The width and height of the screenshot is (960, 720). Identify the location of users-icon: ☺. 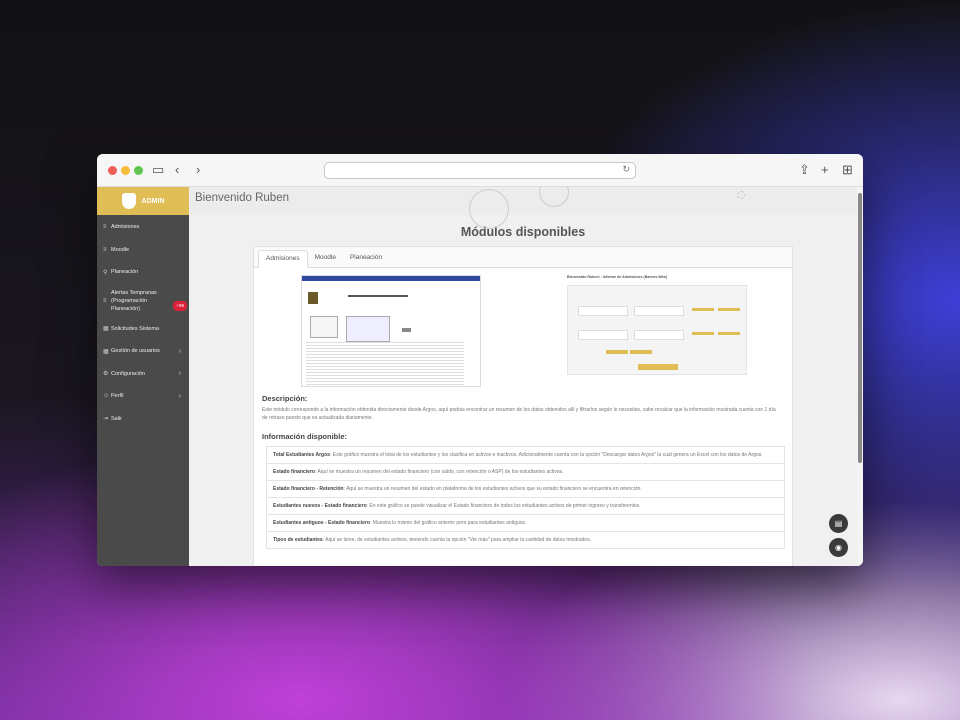
(106, 396).